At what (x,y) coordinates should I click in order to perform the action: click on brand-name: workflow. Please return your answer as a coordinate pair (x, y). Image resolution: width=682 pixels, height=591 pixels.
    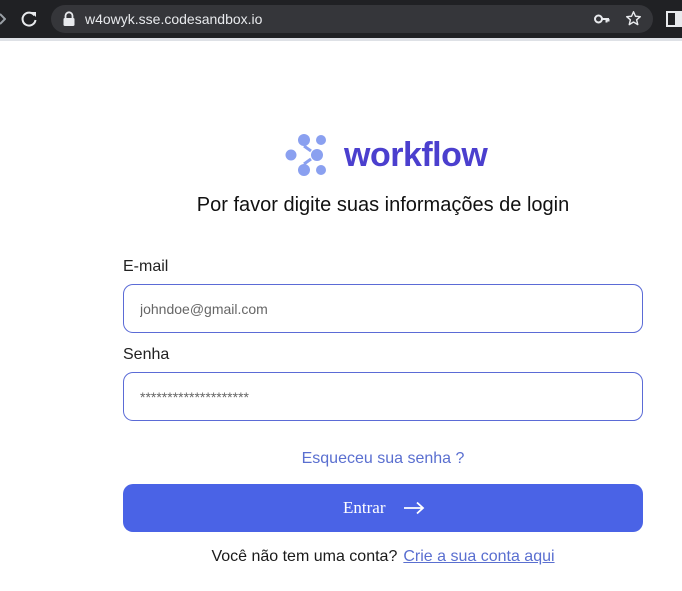
    Looking at the image, I should click on (416, 155).